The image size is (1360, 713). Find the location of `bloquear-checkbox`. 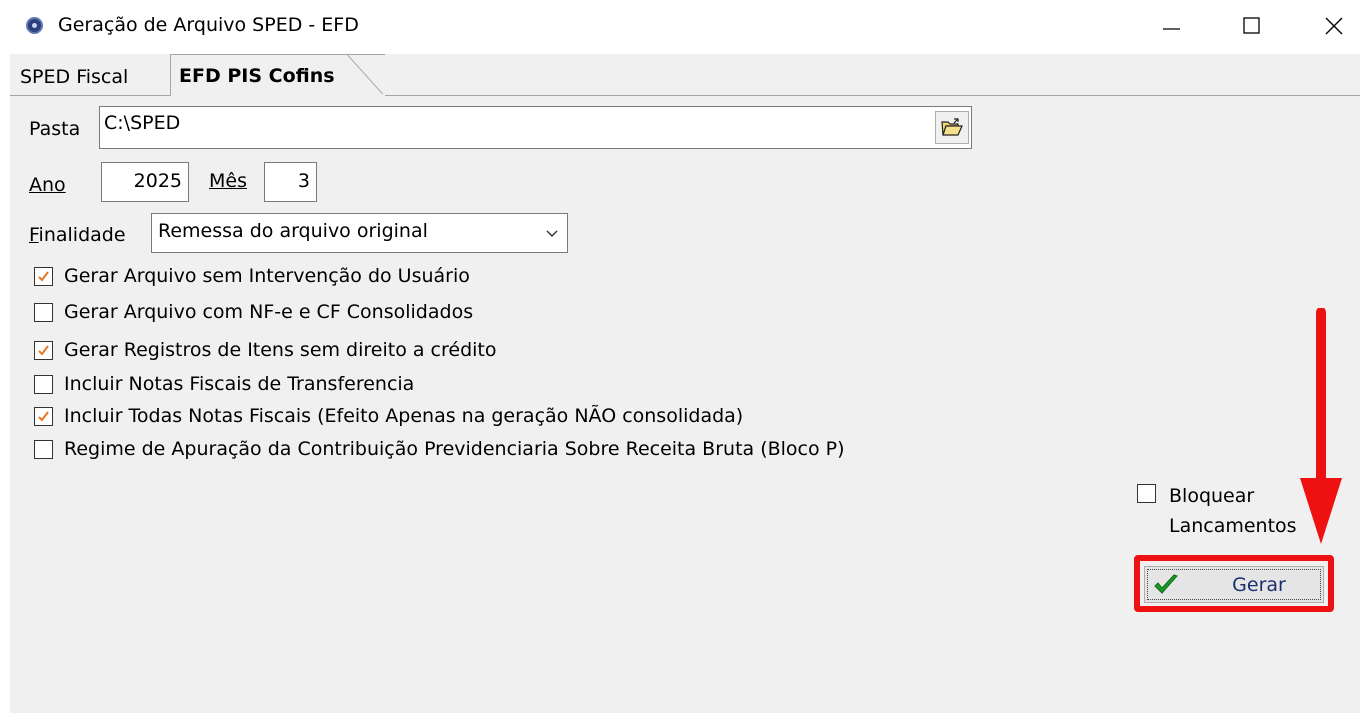

bloquear-checkbox is located at coordinates (1146, 493).